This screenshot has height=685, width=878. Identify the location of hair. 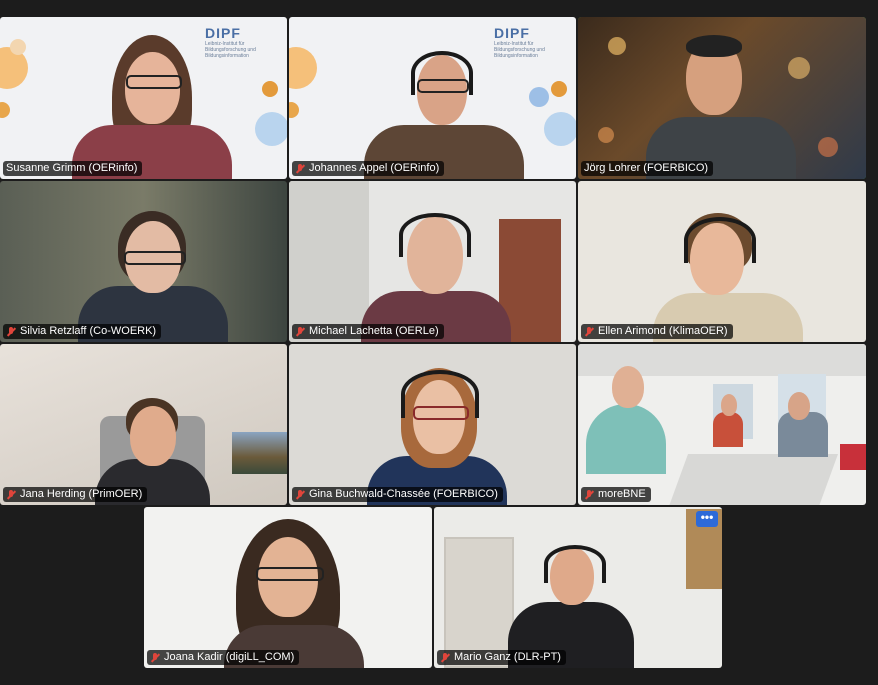
(714, 46).